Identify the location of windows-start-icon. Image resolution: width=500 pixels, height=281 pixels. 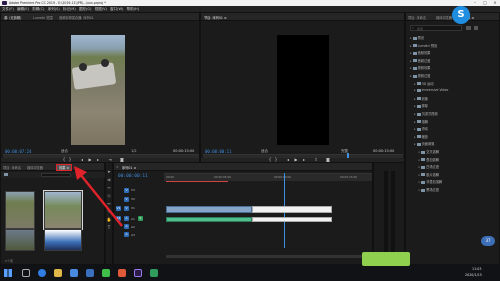
(8, 273).